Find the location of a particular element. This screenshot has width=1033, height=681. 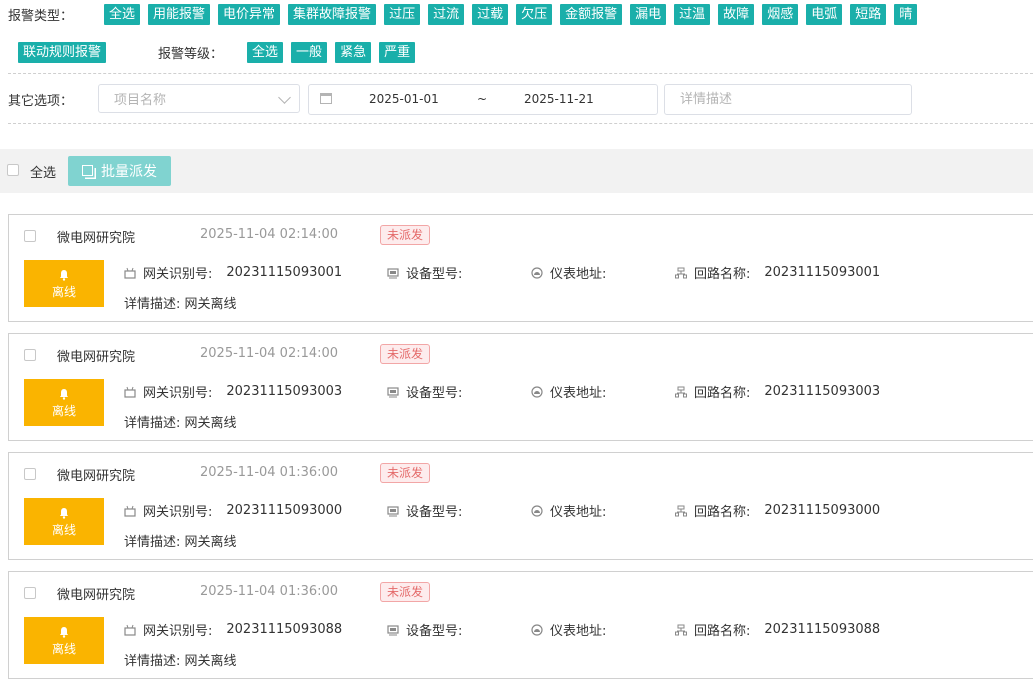

circuit-name-field: 回路名称: 20231115093001 is located at coordinates (777, 272).